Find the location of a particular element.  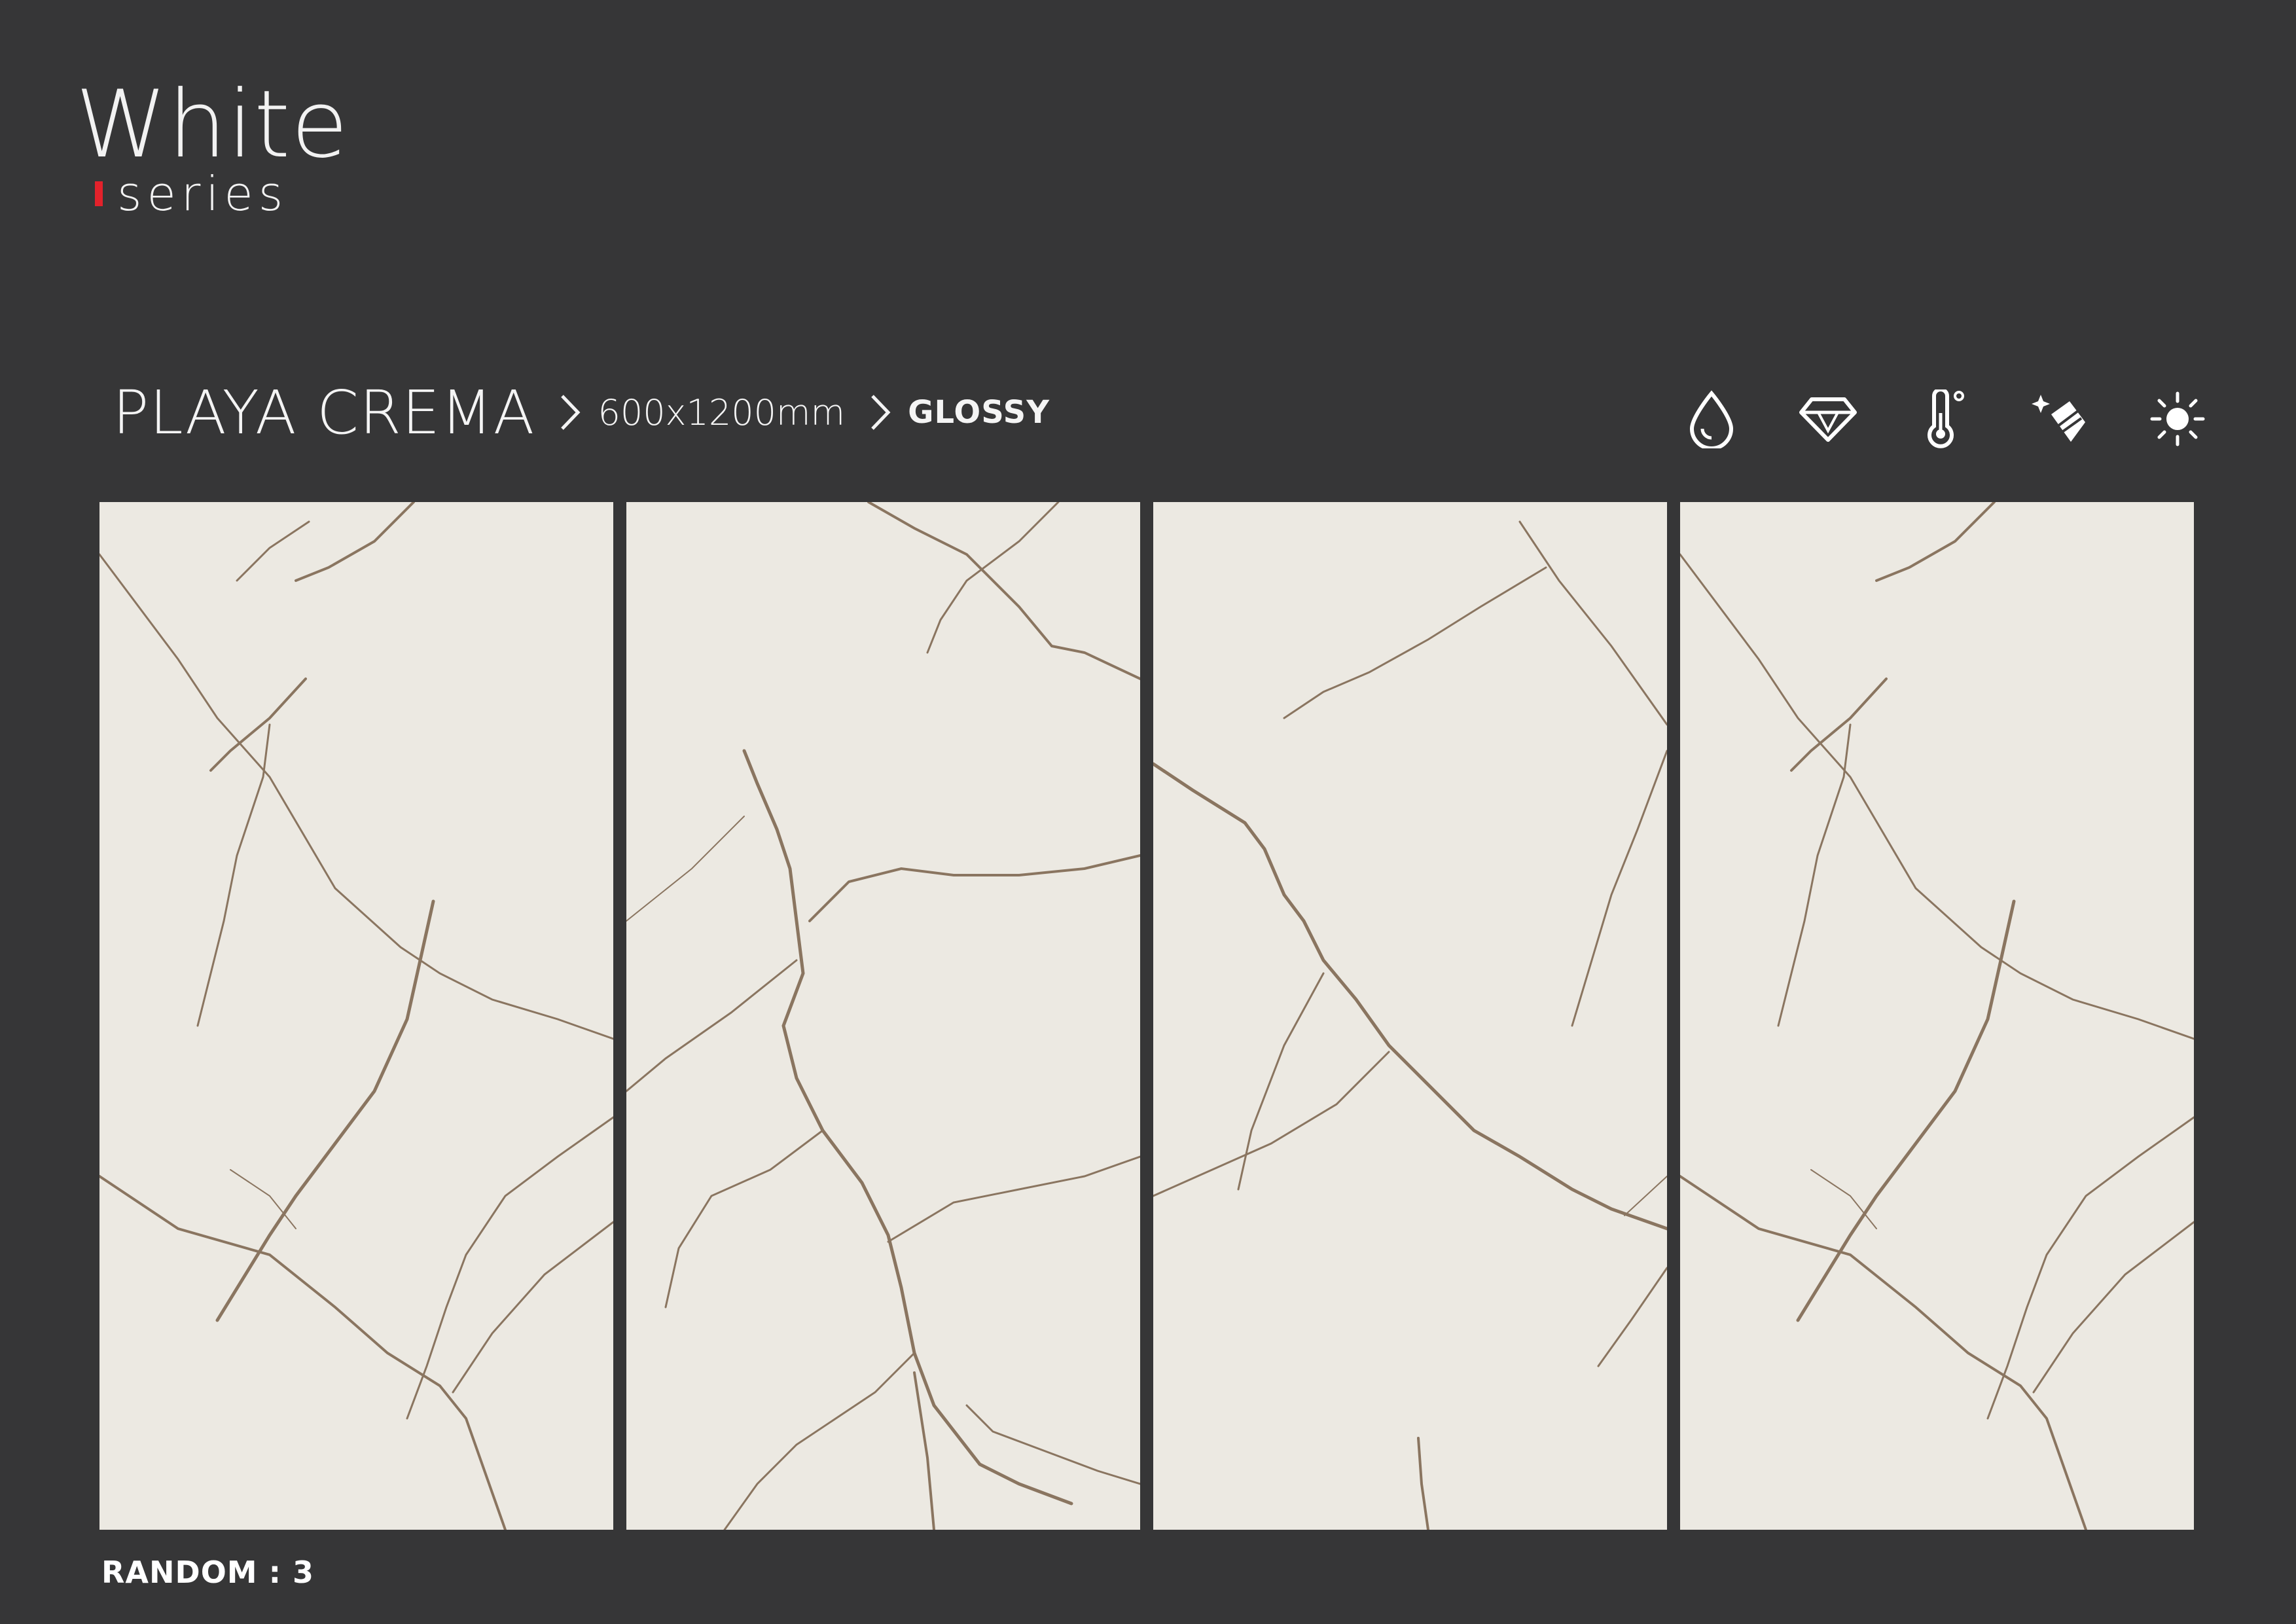

feature-icons is located at coordinates (1944, 418).